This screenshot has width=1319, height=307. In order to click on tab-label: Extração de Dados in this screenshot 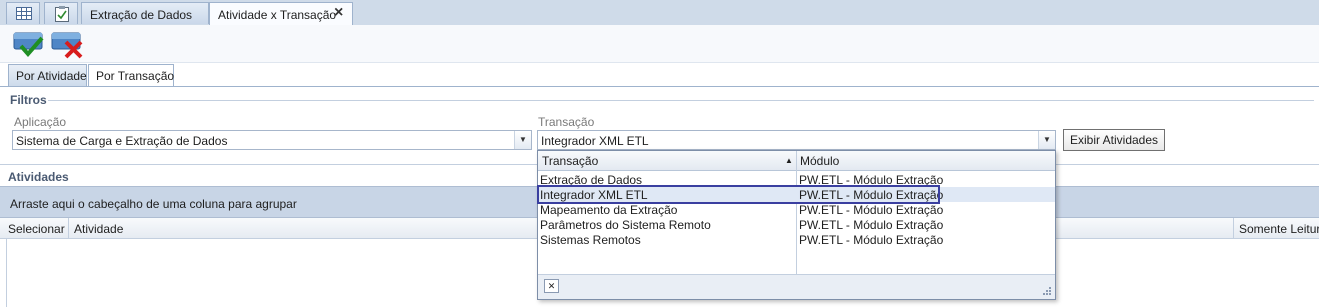, I will do `click(141, 15)`.